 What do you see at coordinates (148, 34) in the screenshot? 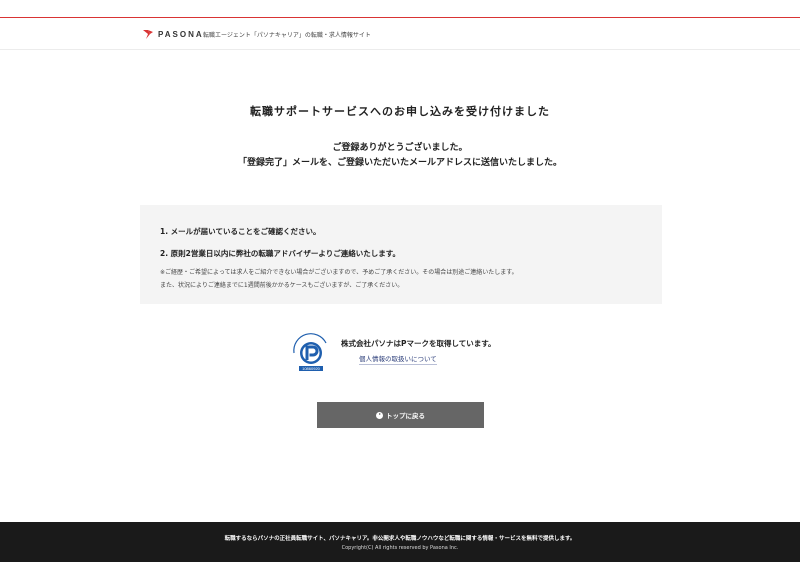
I see `pasona-logo-icon` at bounding box center [148, 34].